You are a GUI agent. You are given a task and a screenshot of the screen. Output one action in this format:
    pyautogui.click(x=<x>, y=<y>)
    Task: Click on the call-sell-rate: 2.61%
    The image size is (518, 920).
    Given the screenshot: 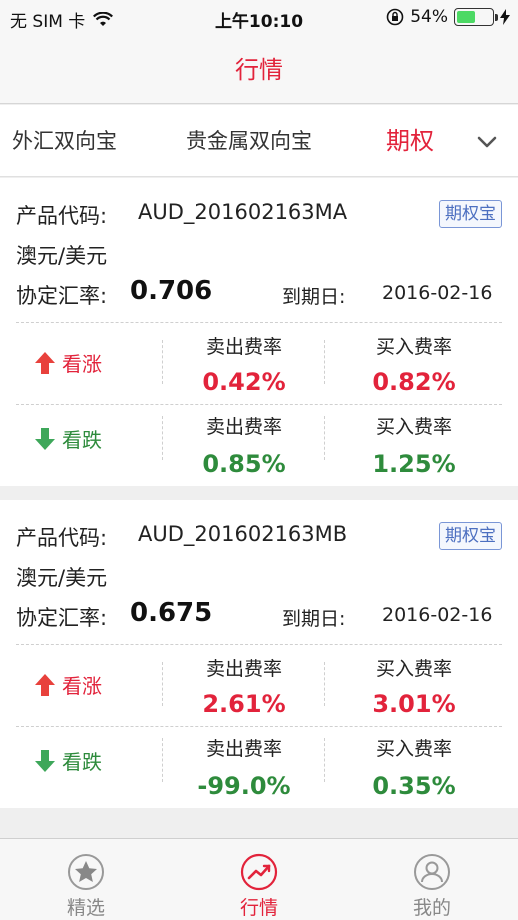 What is the action you would take?
    pyautogui.click(x=244, y=704)
    